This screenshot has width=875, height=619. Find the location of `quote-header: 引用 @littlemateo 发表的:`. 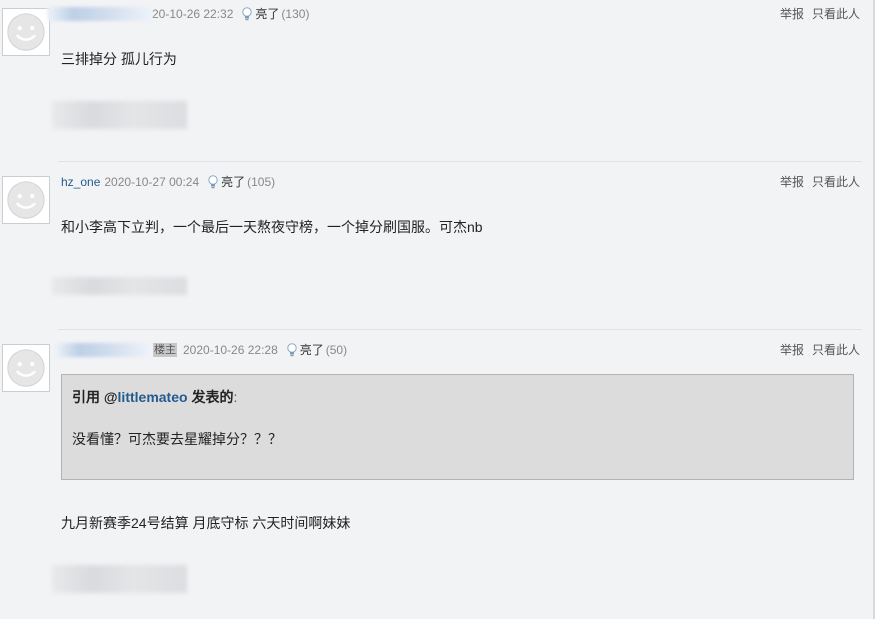

quote-header: 引用 @littlemateo 发表的: is located at coordinates (457, 397).